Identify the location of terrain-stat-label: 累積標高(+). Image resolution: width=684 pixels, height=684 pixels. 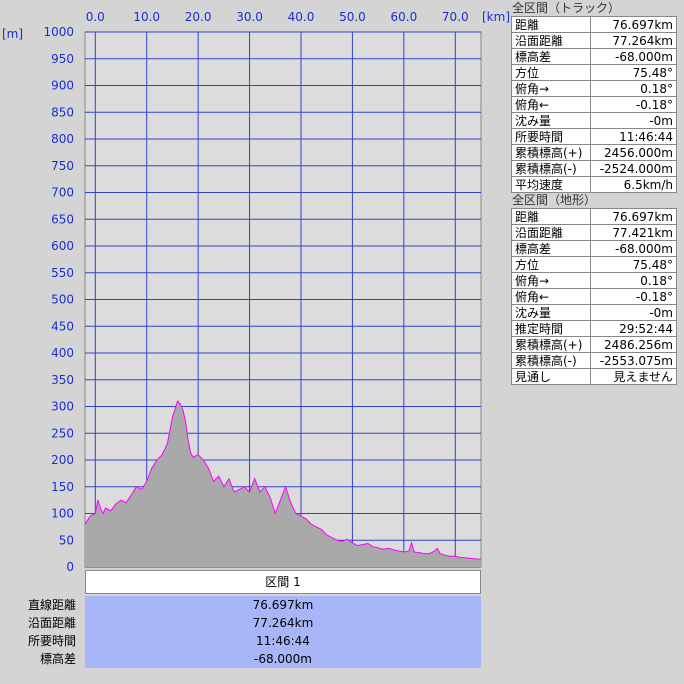
(551, 344).